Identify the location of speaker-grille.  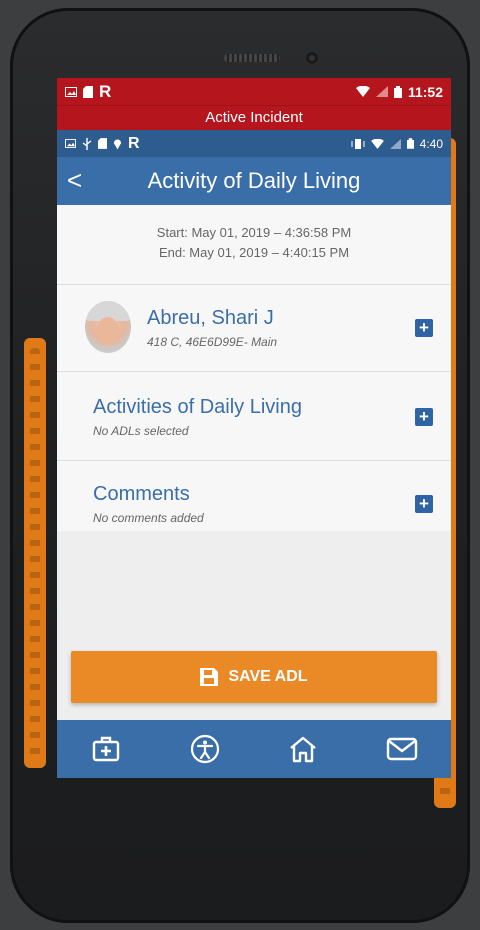
(252, 58).